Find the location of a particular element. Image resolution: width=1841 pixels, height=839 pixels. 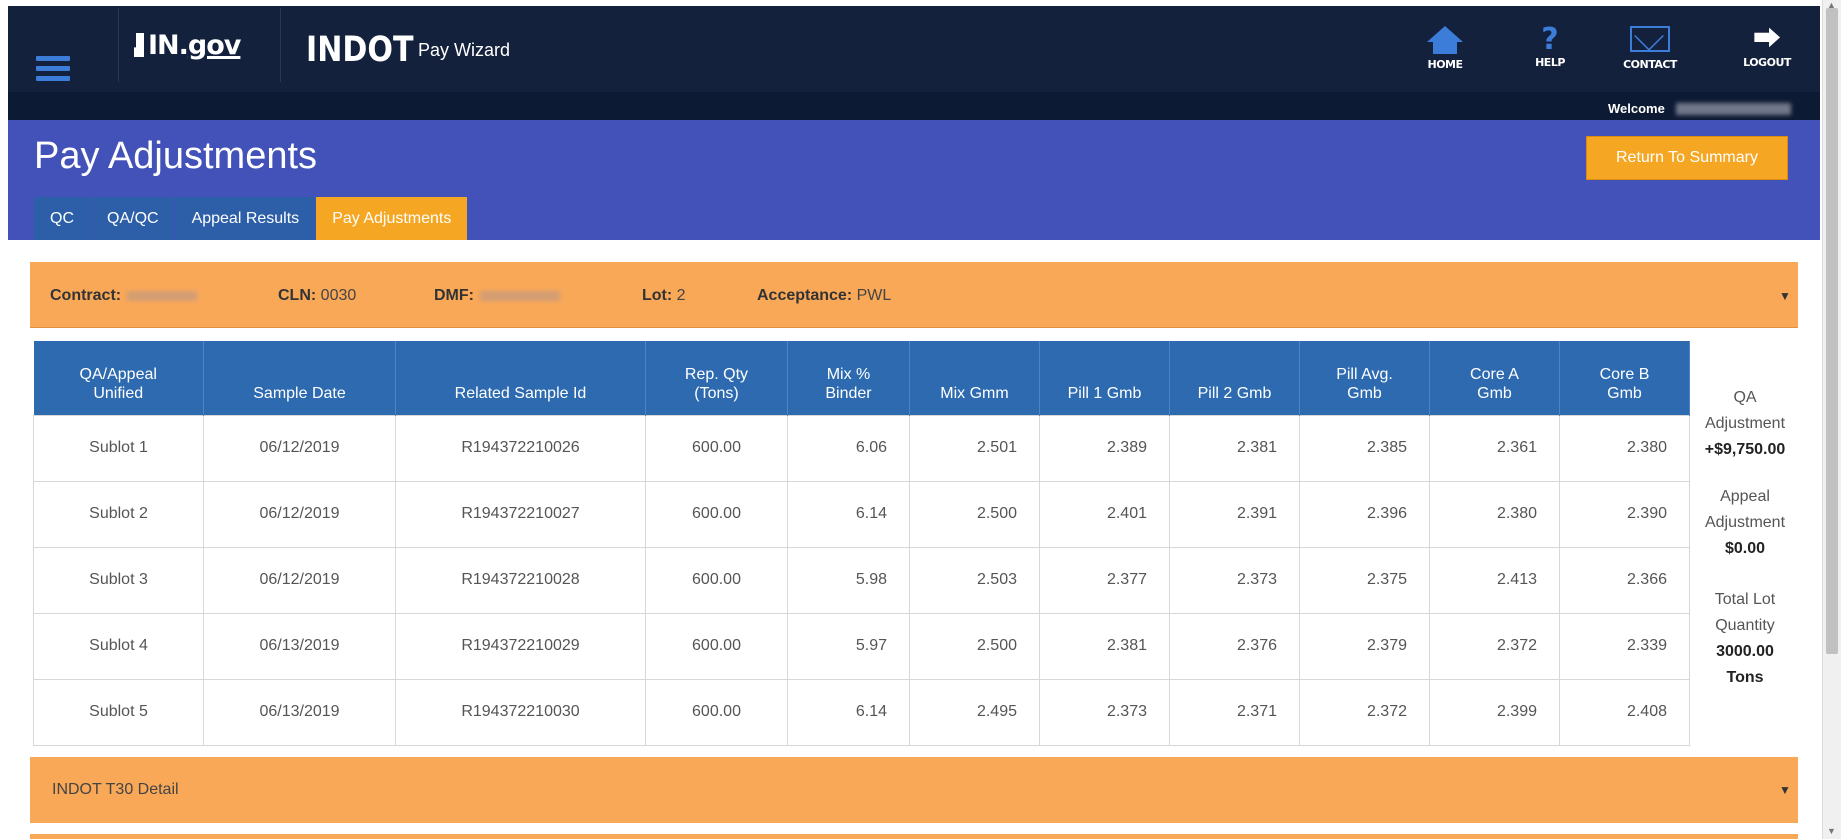

indot-logo: INDOT is located at coordinates (360, 50).